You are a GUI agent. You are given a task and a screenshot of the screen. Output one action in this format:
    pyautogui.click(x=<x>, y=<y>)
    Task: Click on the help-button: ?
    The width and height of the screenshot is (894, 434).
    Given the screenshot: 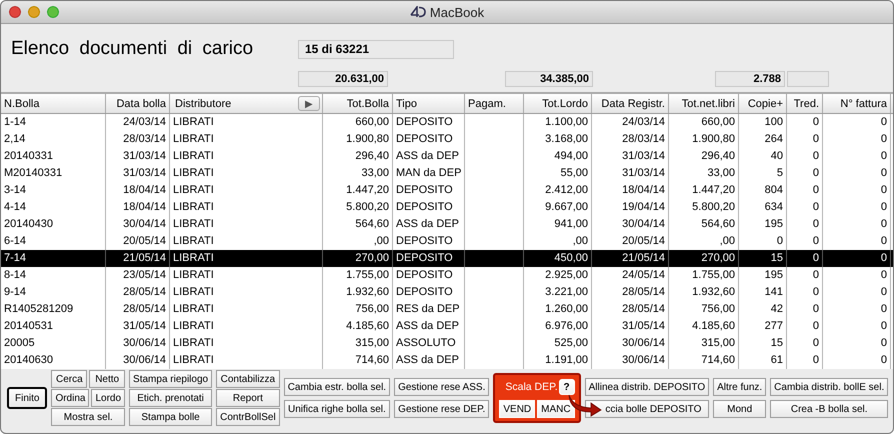 What is the action you would take?
    pyautogui.click(x=566, y=387)
    